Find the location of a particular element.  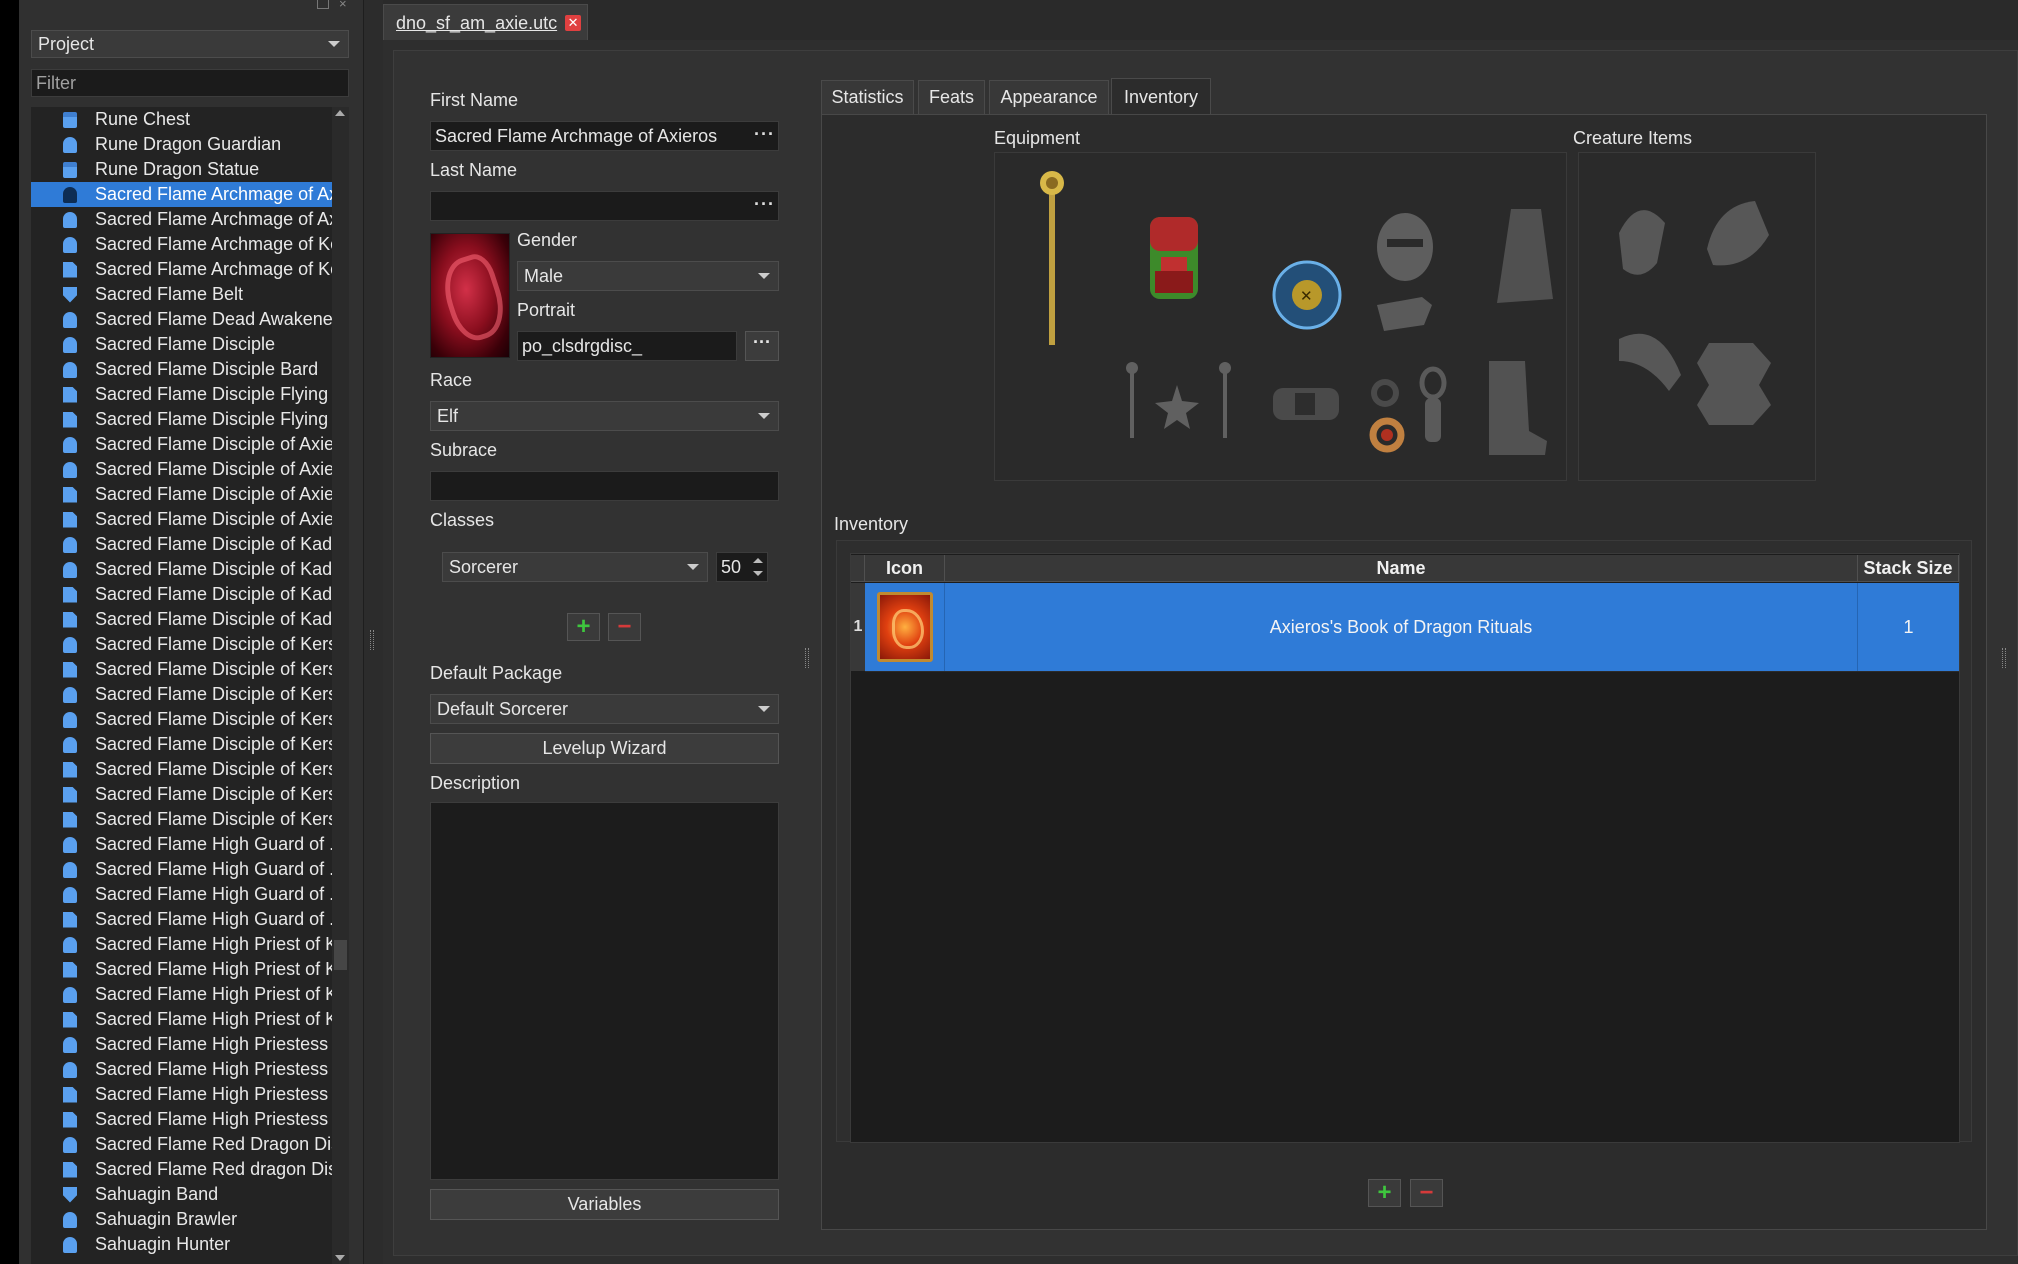

tree-item: Sahuagin Brawler is located at coordinates (181, 1219).